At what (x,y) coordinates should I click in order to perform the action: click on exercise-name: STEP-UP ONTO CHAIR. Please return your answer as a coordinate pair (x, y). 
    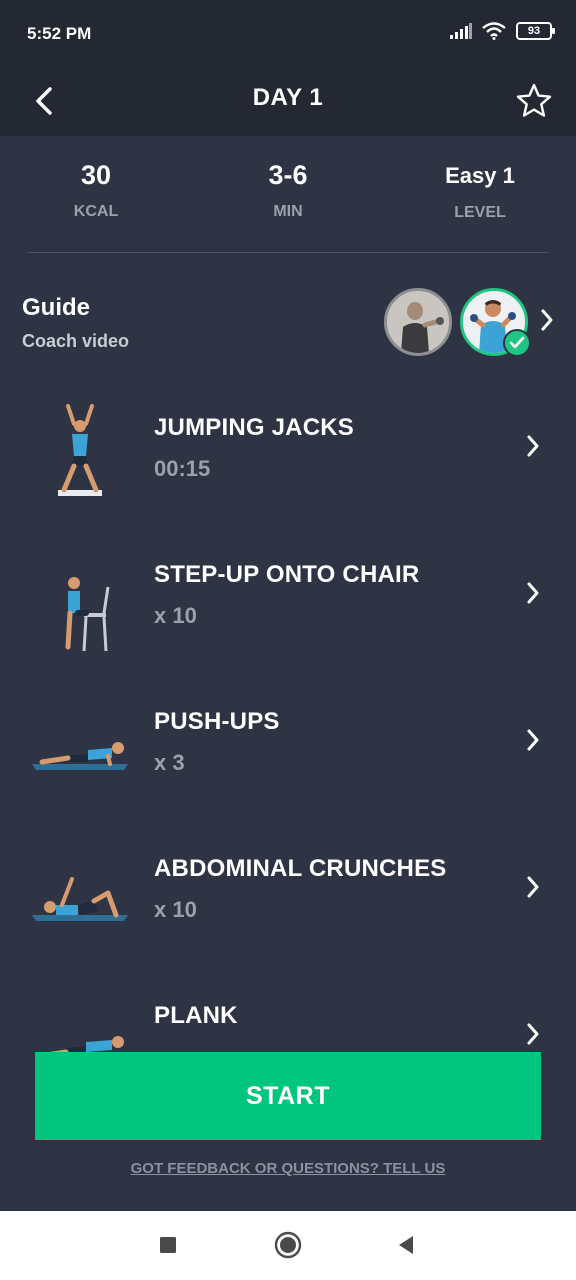
    Looking at the image, I should click on (287, 574).